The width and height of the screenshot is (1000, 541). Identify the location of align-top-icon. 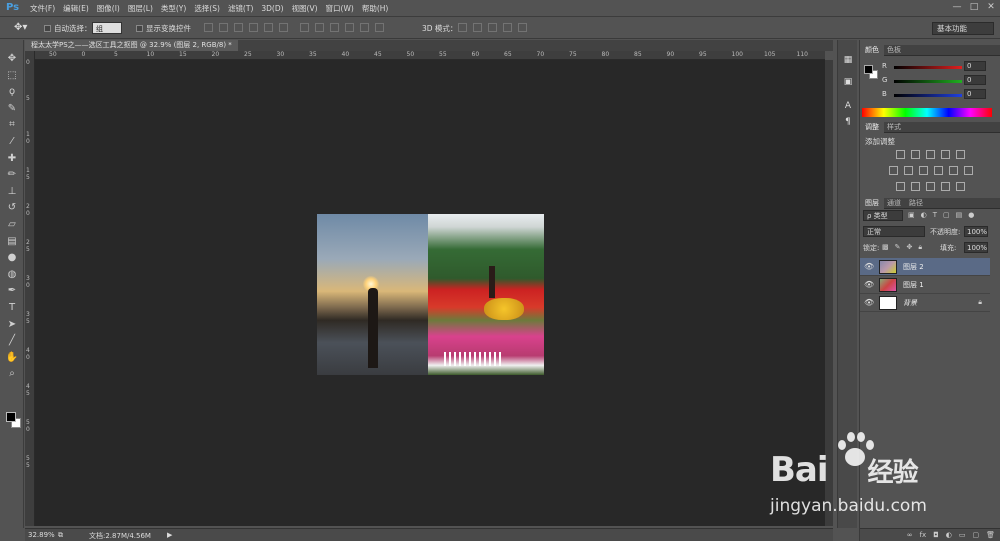
(208, 27).